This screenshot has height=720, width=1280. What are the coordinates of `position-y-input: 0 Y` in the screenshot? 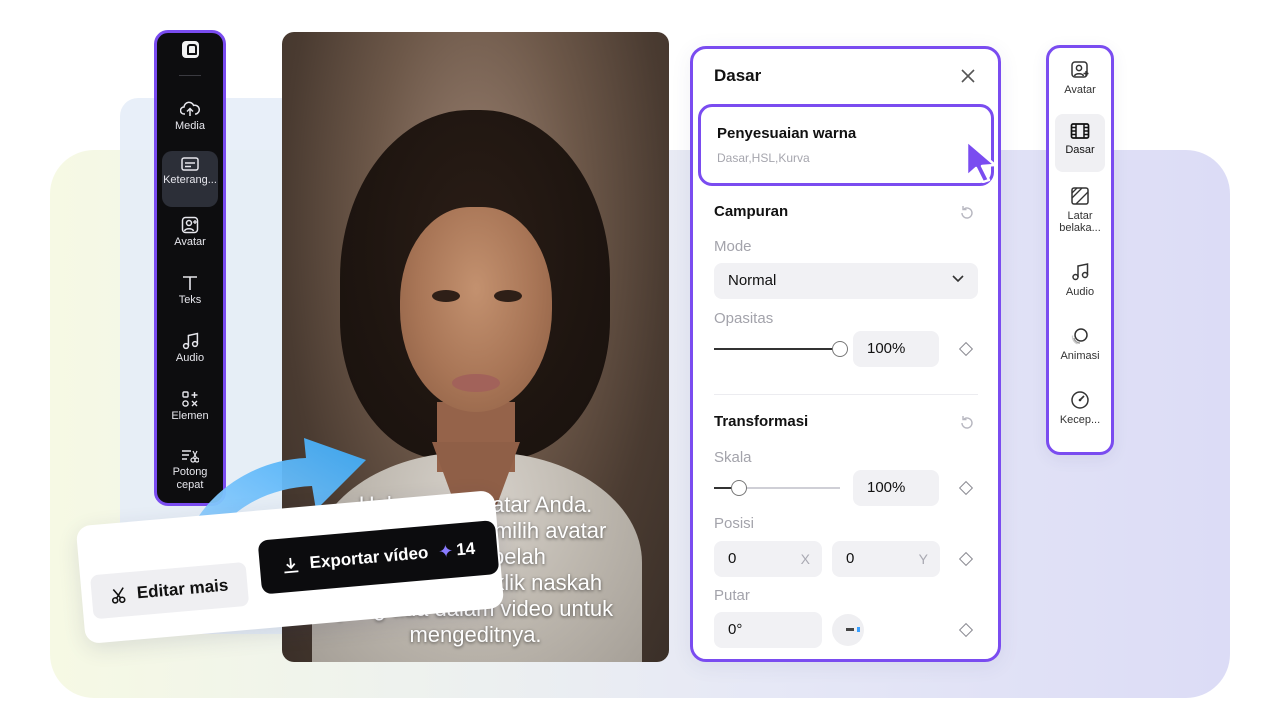 It's located at (886, 559).